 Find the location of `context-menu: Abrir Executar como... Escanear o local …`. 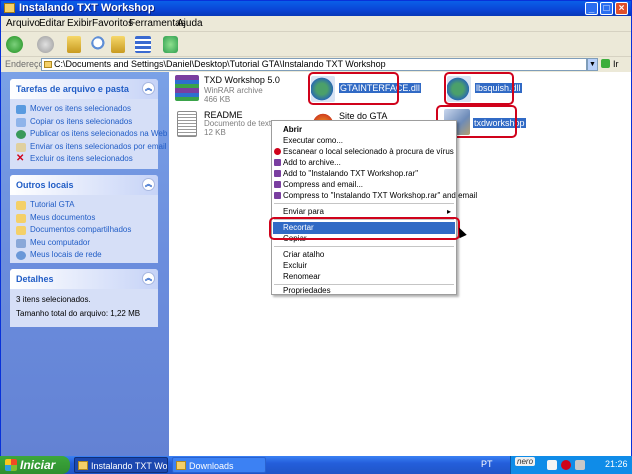

context-menu: Abrir Executar como... Escanear o local … is located at coordinates (374, 208).